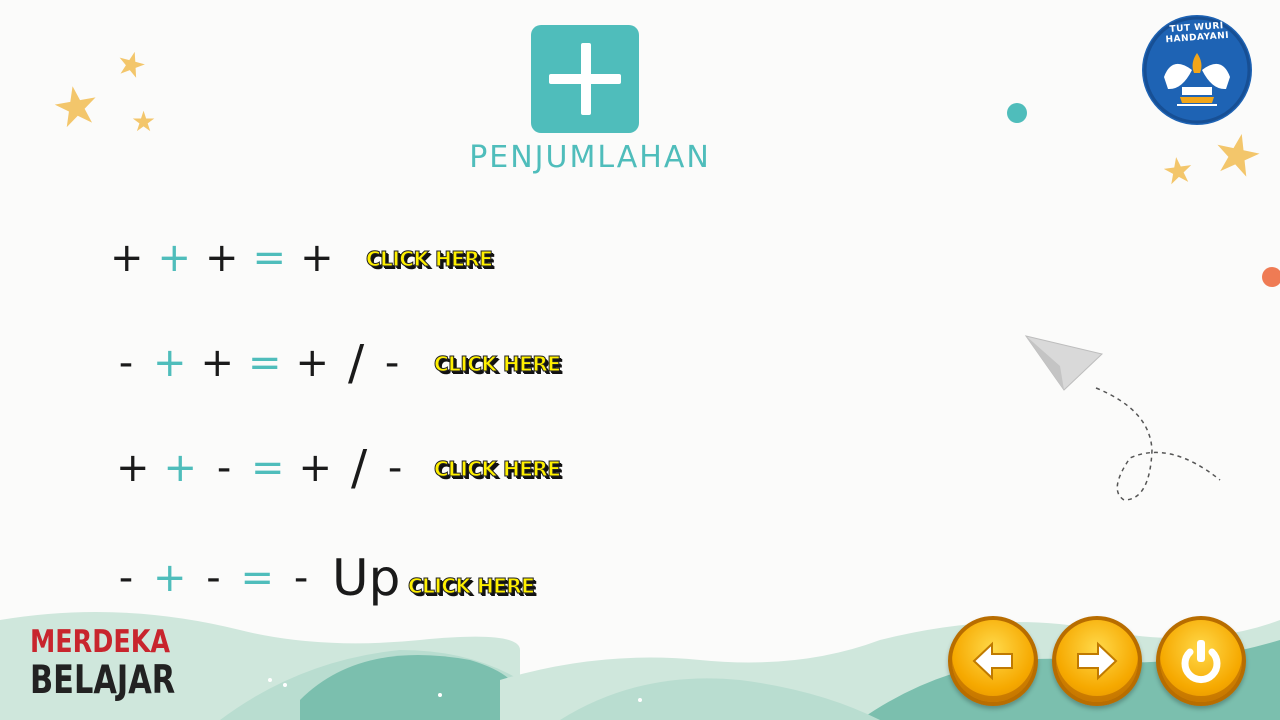  Describe the element at coordinates (1271, 277) in the screenshot. I see `orange-dot` at that location.